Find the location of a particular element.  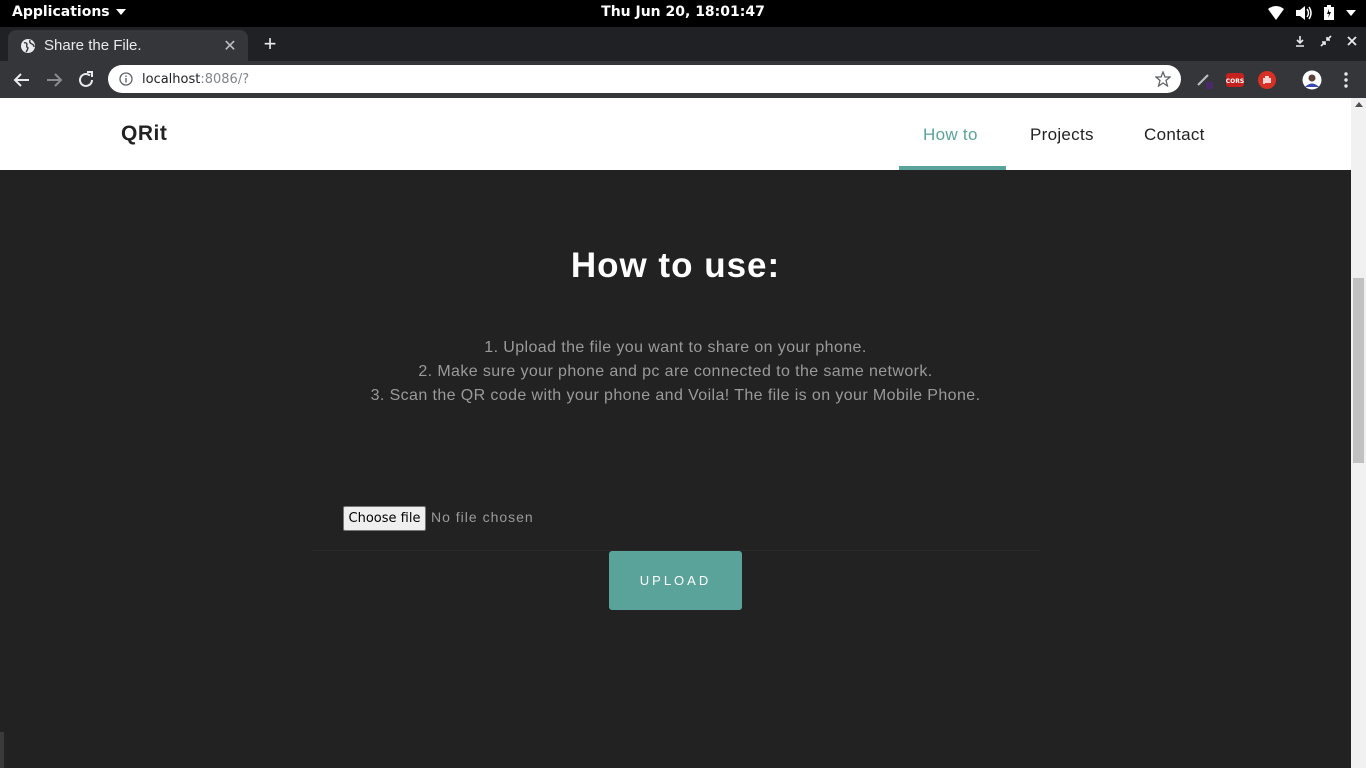

clock: Thu Jun 20, 18:01:47 is located at coordinates (683, 12).